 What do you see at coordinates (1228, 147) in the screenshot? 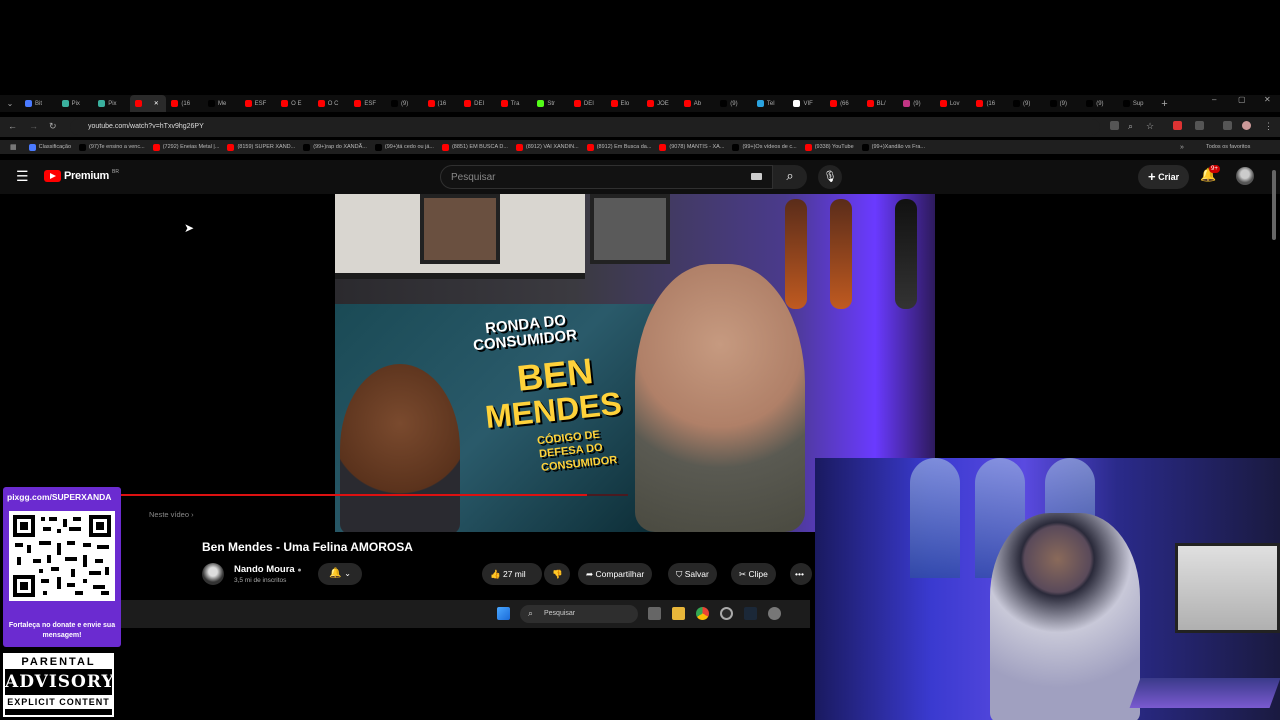
I see `all-bookmarks-folder: Todos os favoritos` at bounding box center [1228, 147].